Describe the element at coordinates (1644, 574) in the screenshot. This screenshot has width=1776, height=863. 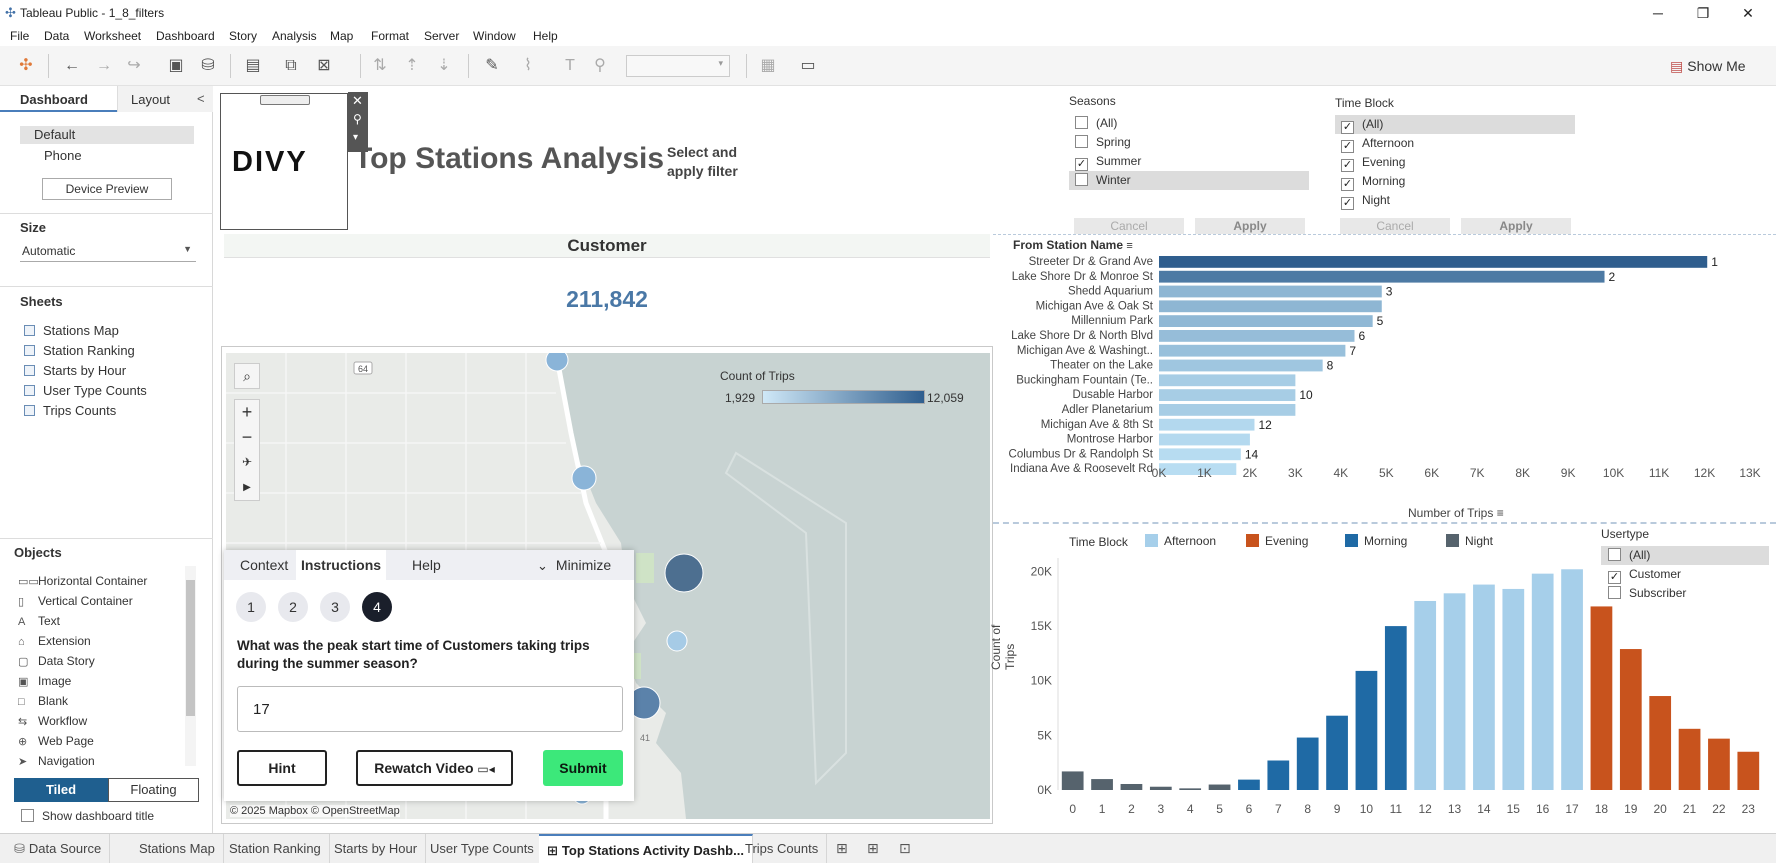
I see `usertype-option-customer: ✓ Customer` at that location.